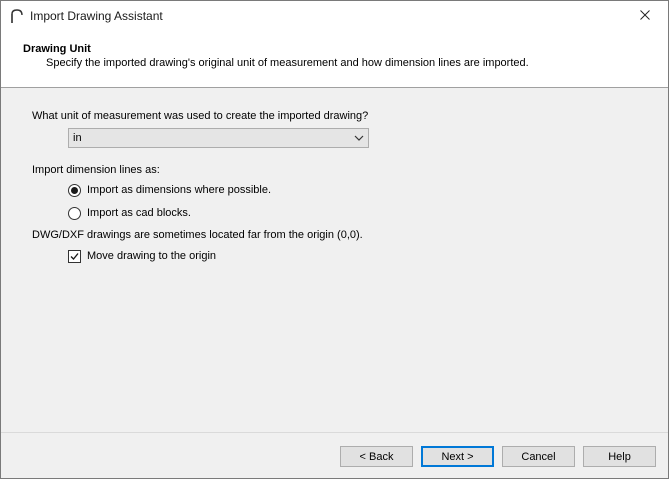 The width and height of the screenshot is (669, 479). I want to click on radio-label-cad-blocks: Import as cad blocks., so click(139, 213).